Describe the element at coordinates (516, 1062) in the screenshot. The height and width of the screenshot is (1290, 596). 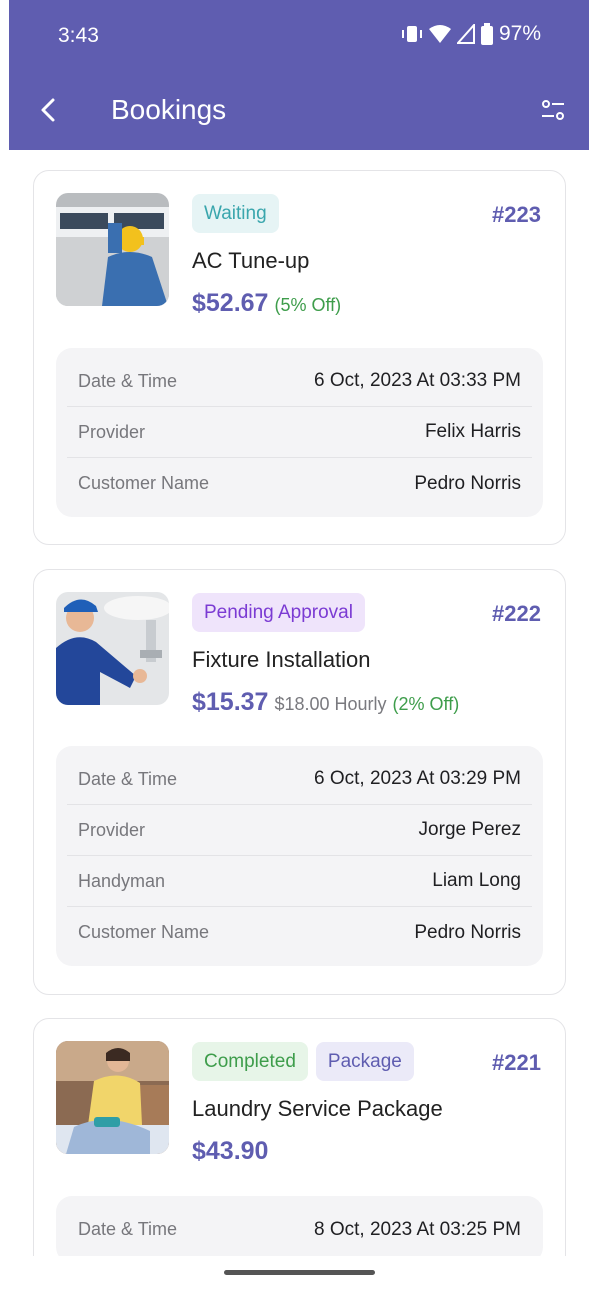
I see `booking-id: #221` at that location.